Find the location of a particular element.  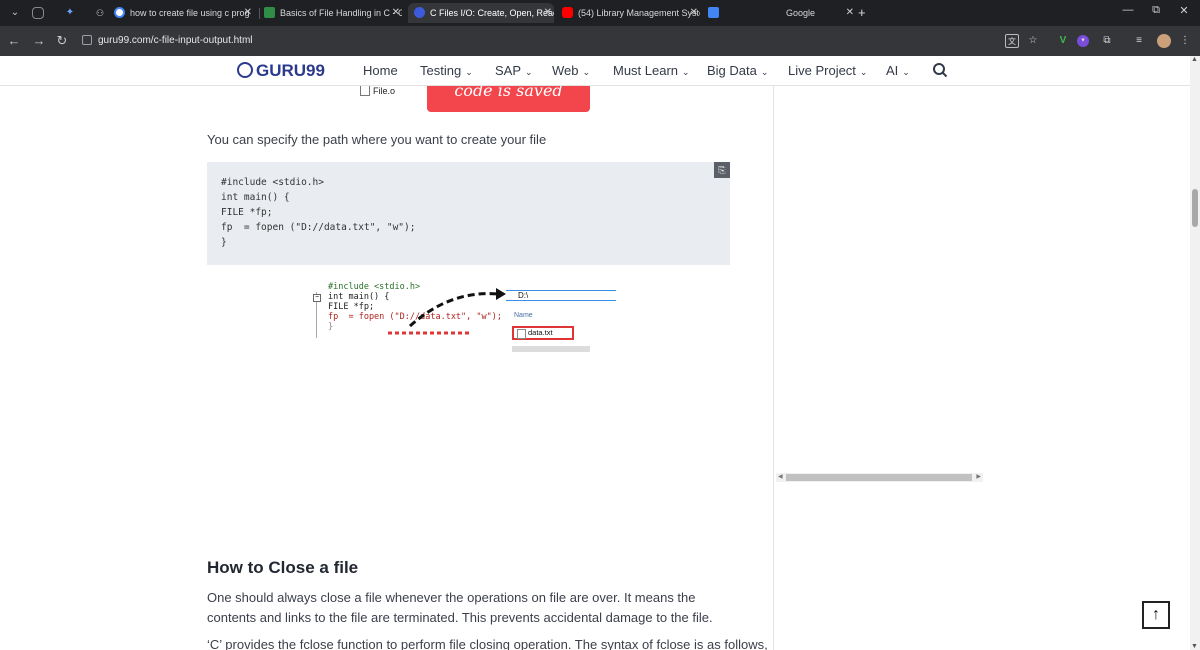

back-icon: ← is located at coordinates (14, 41).